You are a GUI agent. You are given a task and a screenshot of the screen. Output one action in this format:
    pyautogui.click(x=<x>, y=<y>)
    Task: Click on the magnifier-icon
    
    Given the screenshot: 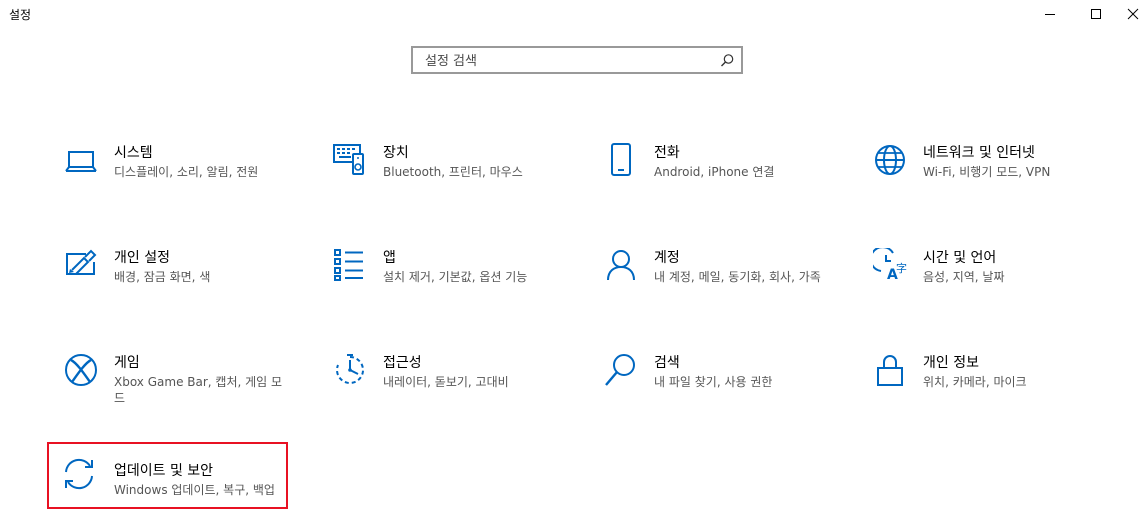 What is the action you would take?
    pyautogui.click(x=621, y=370)
    